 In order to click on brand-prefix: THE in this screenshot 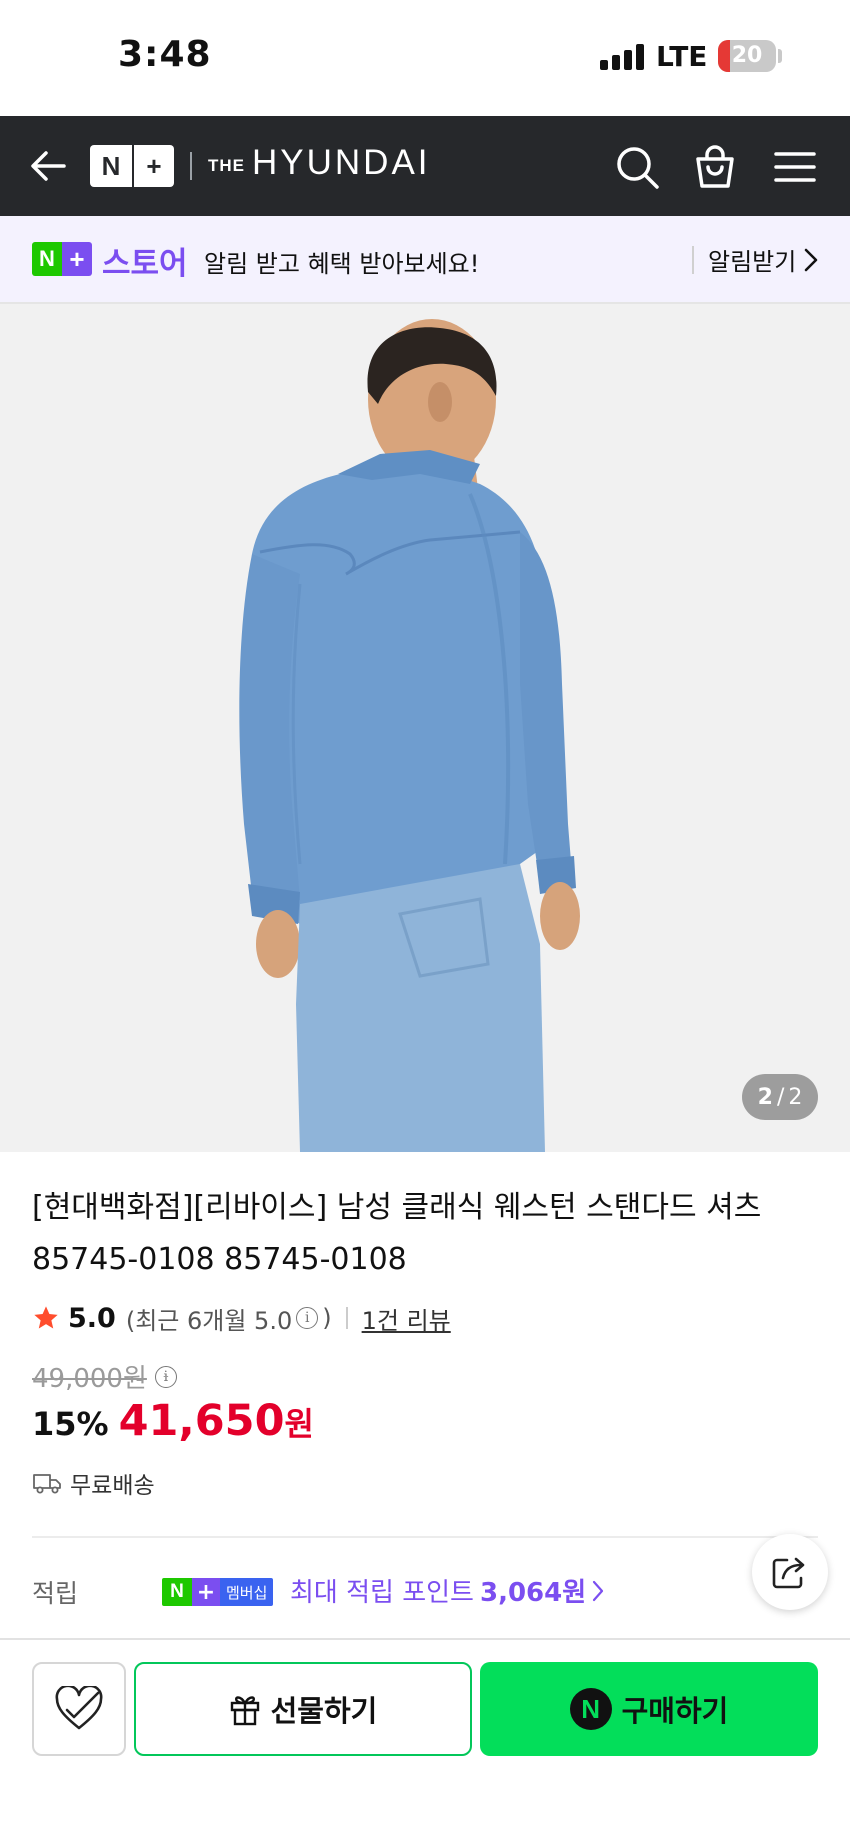, I will do `click(226, 165)`.